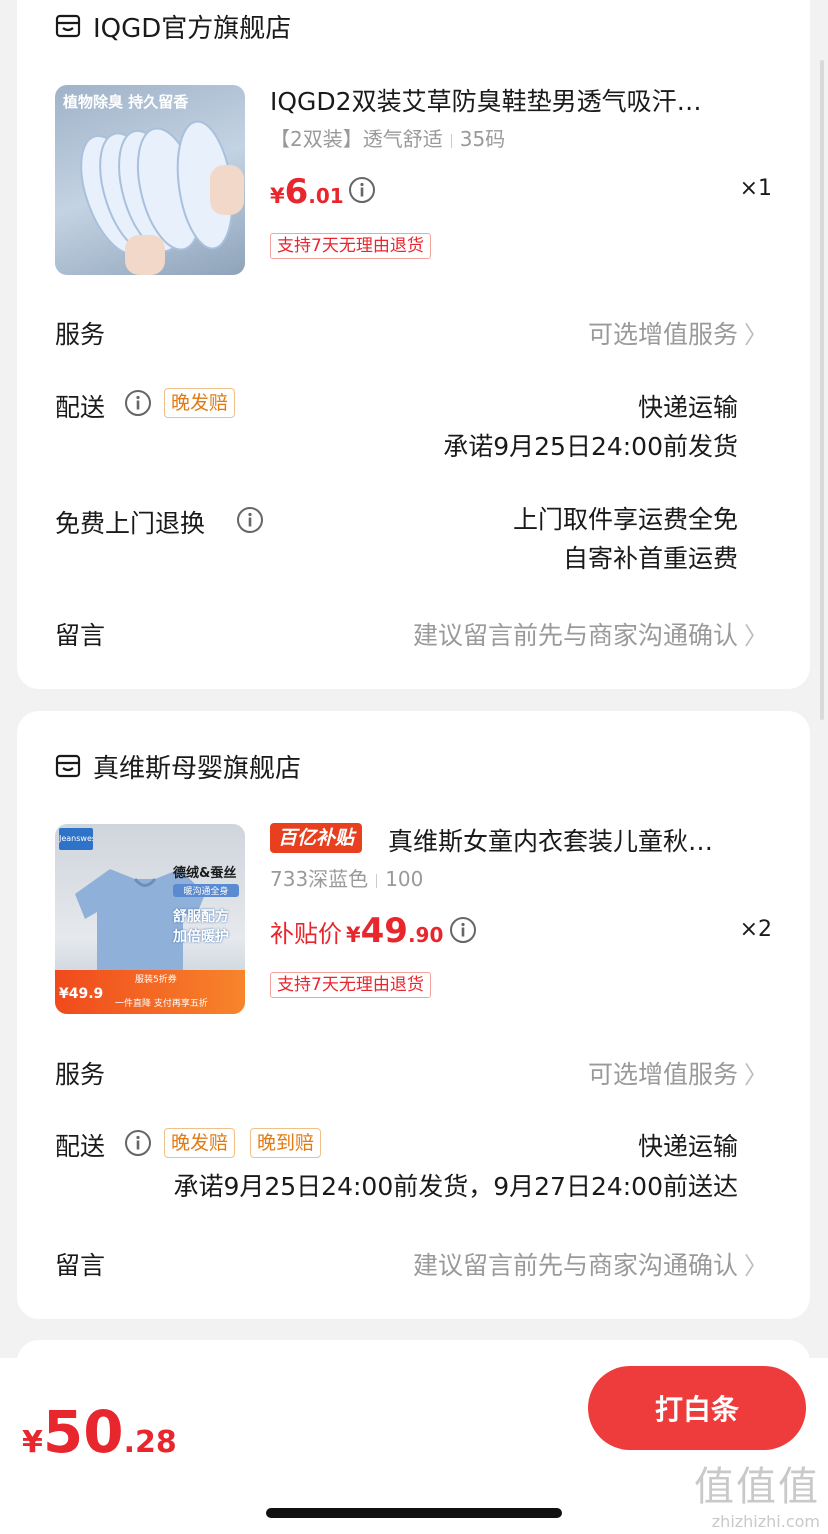 Image resolution: width=828 pixels, height=1534 pixels. I want to click on product-price: ¥6.01, so click(307, 192).